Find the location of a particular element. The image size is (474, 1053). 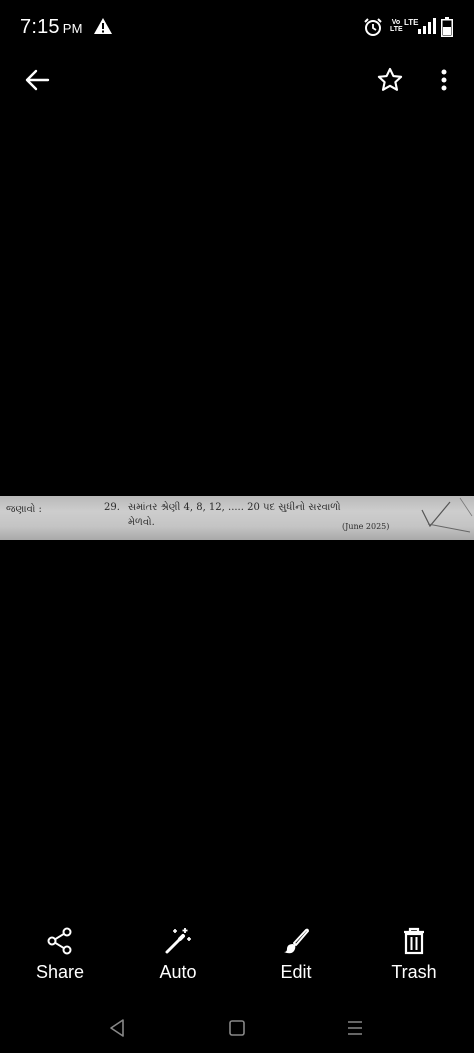

back-button is located at coordinates (37, 80).